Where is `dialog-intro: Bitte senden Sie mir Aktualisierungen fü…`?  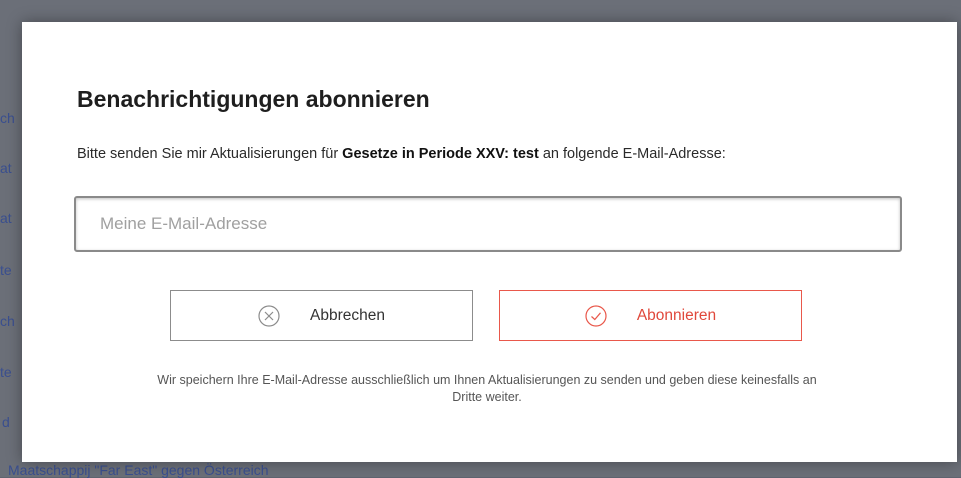 dialog-intro: Bitte senden Sie mir Aktualisierungen fü… is located at coordinates (497, 154).